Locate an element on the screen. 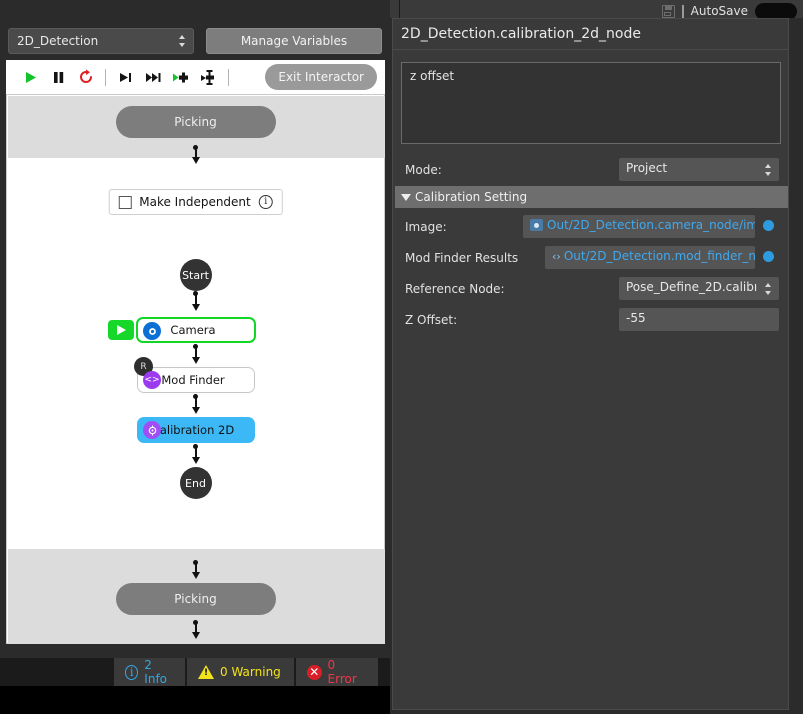  project-select-row: 2D_Detection Manage Variables is located at coordinates (195, 41).